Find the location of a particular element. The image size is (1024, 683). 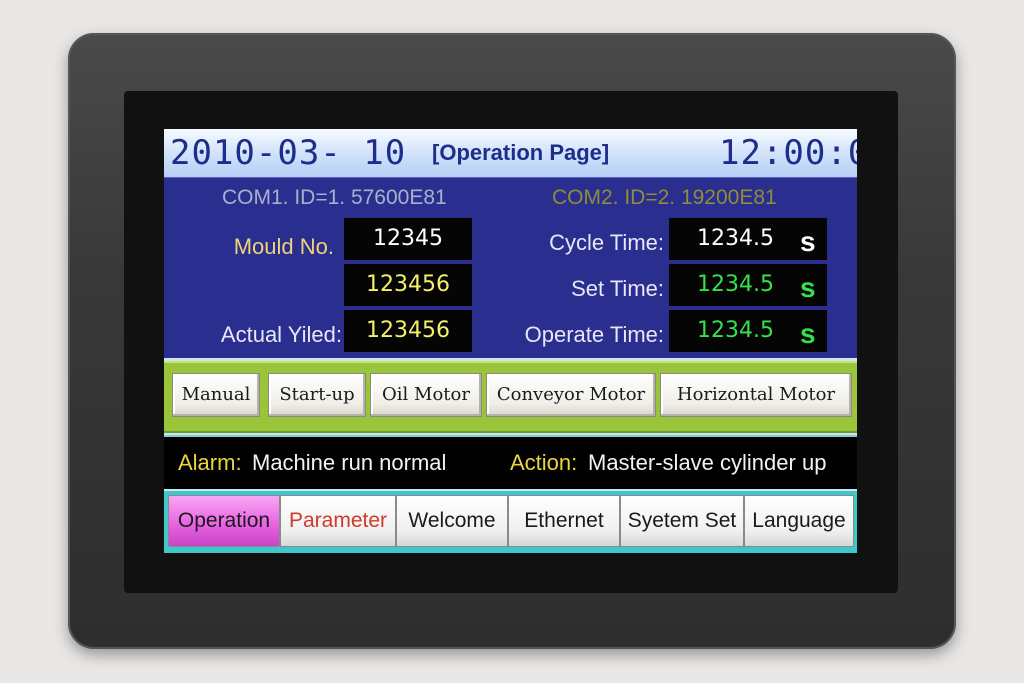

com2-info: COM2. ID=2. 19200E81 is located at coordinates (664, 197).